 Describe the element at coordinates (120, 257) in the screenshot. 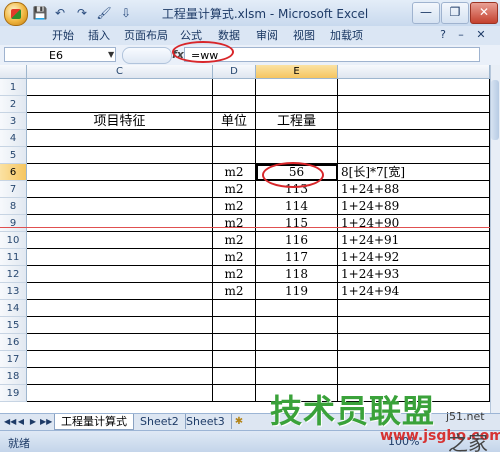

I see `cell-c11` at that location.